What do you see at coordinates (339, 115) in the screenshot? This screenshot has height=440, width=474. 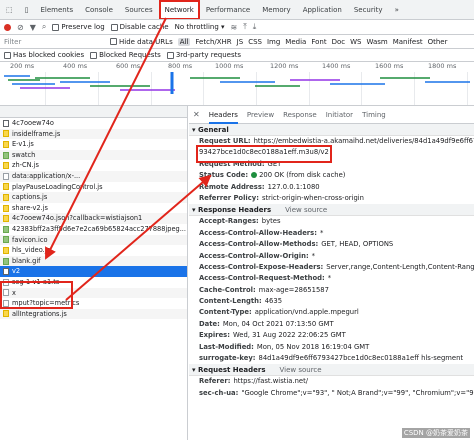 I see `tab-initiator: Initiator` at bounding box center [339, 115].